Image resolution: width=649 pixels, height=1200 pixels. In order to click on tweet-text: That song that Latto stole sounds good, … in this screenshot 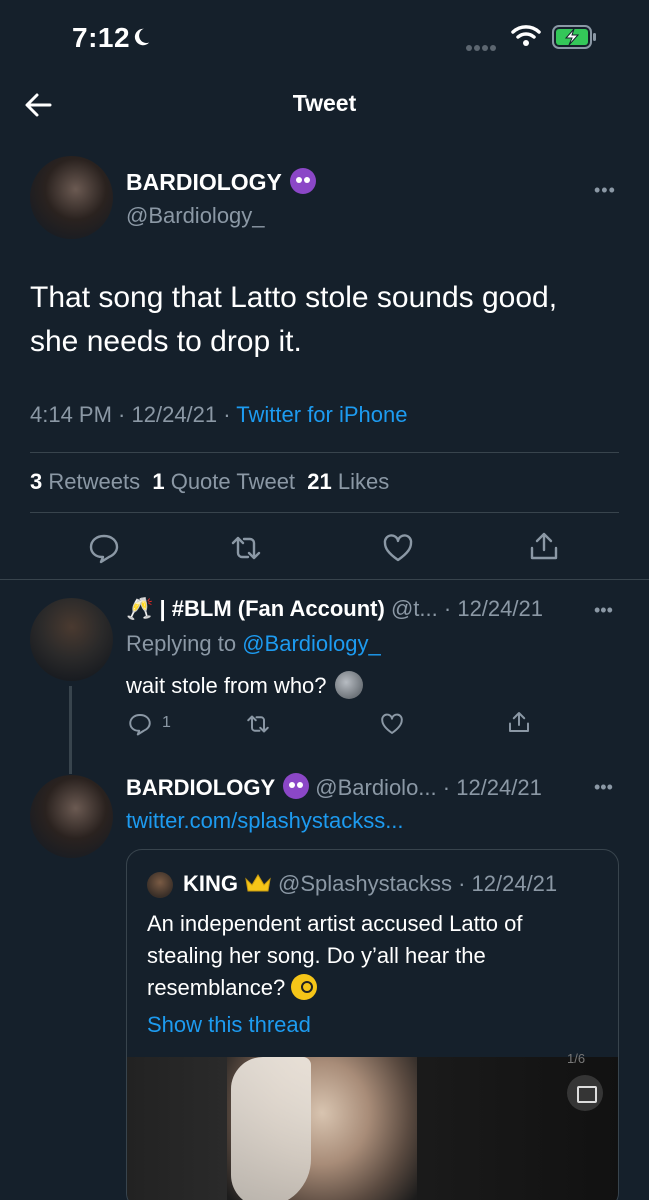, I will do `click(294, 319)`.